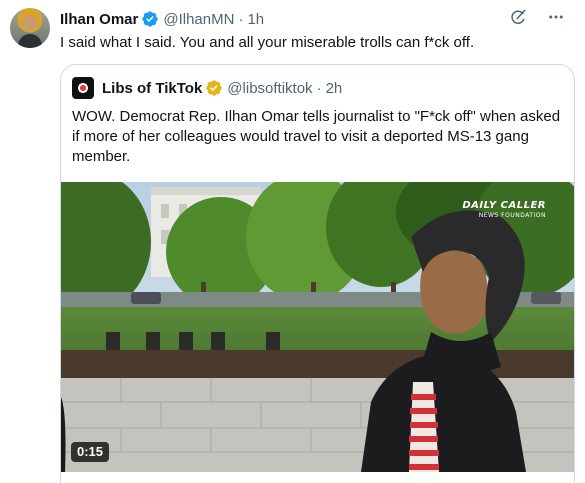 The image size is (585, 483). What do you see at coordinates (518, 17) in the screenshot?
I see `grok-icon` at bounding box center [518, 17].